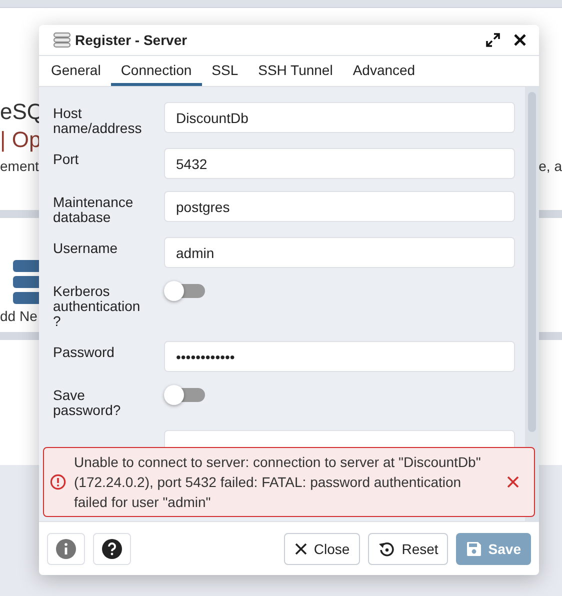 This screenshot has width=562, height=596. Describe the element at coordinates (550, 166) in the screenshot. I see `description-text: e, a` at that location.